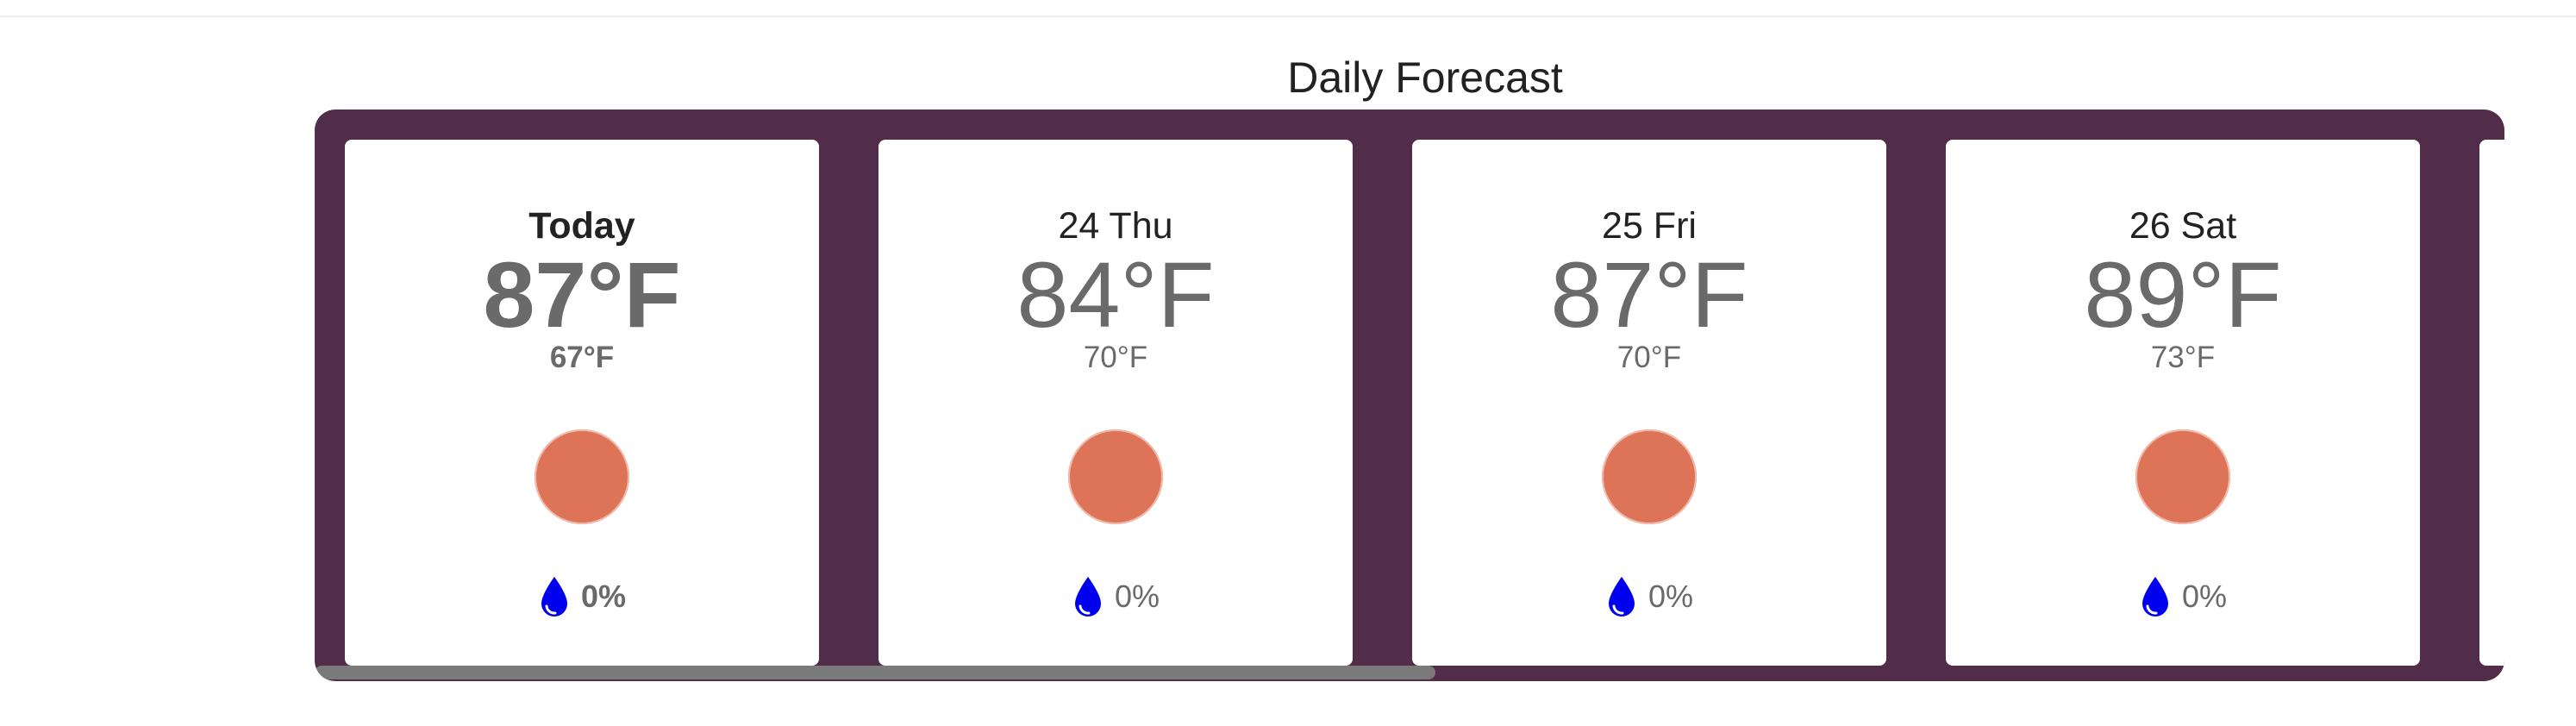  Describe the element at coordinates (2183, 357) in the screenshot. I see `low-temperature: 73°F` at that location.